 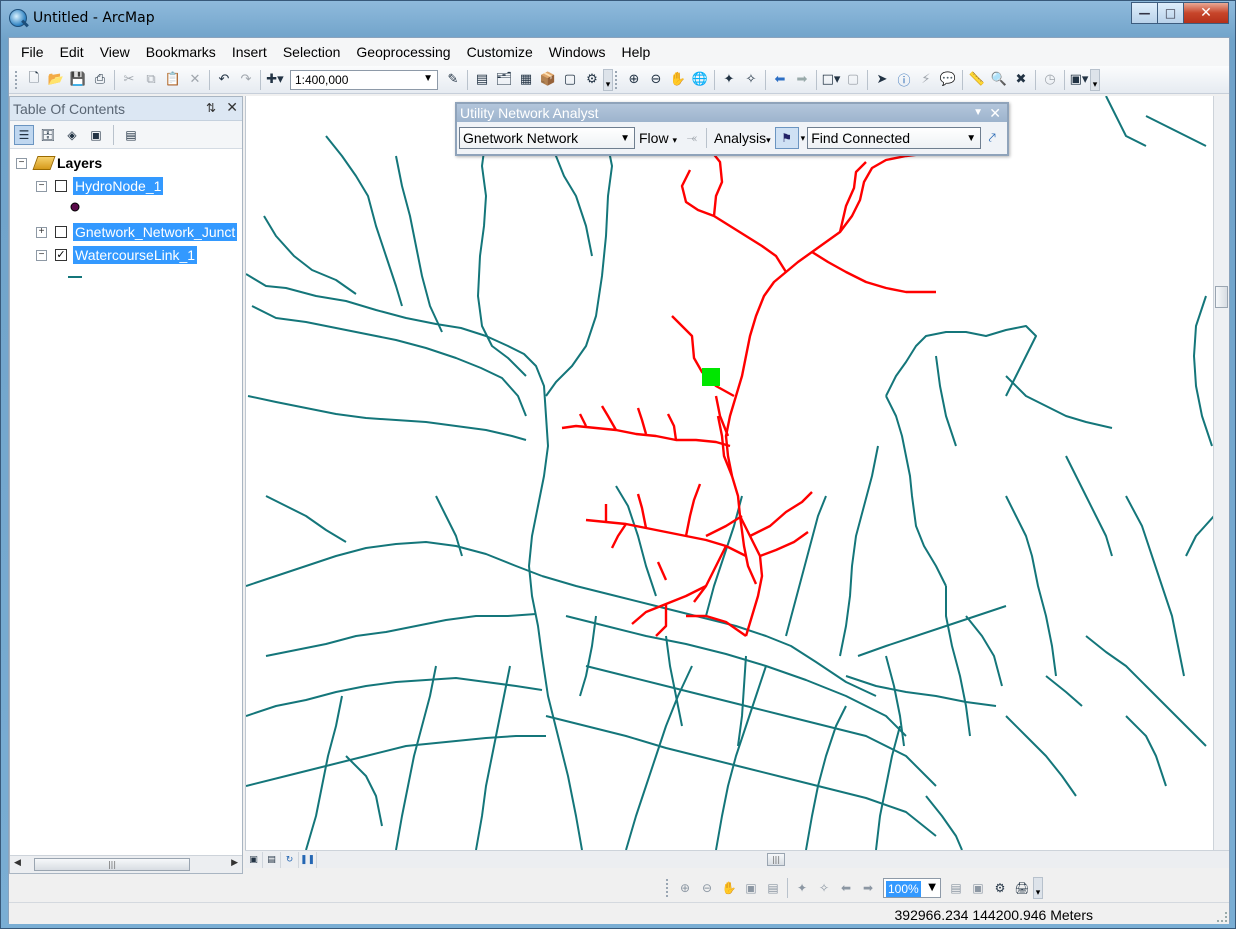 I want to click on zoom-whole-page-icon: ▣, so click(x=751, y=888).